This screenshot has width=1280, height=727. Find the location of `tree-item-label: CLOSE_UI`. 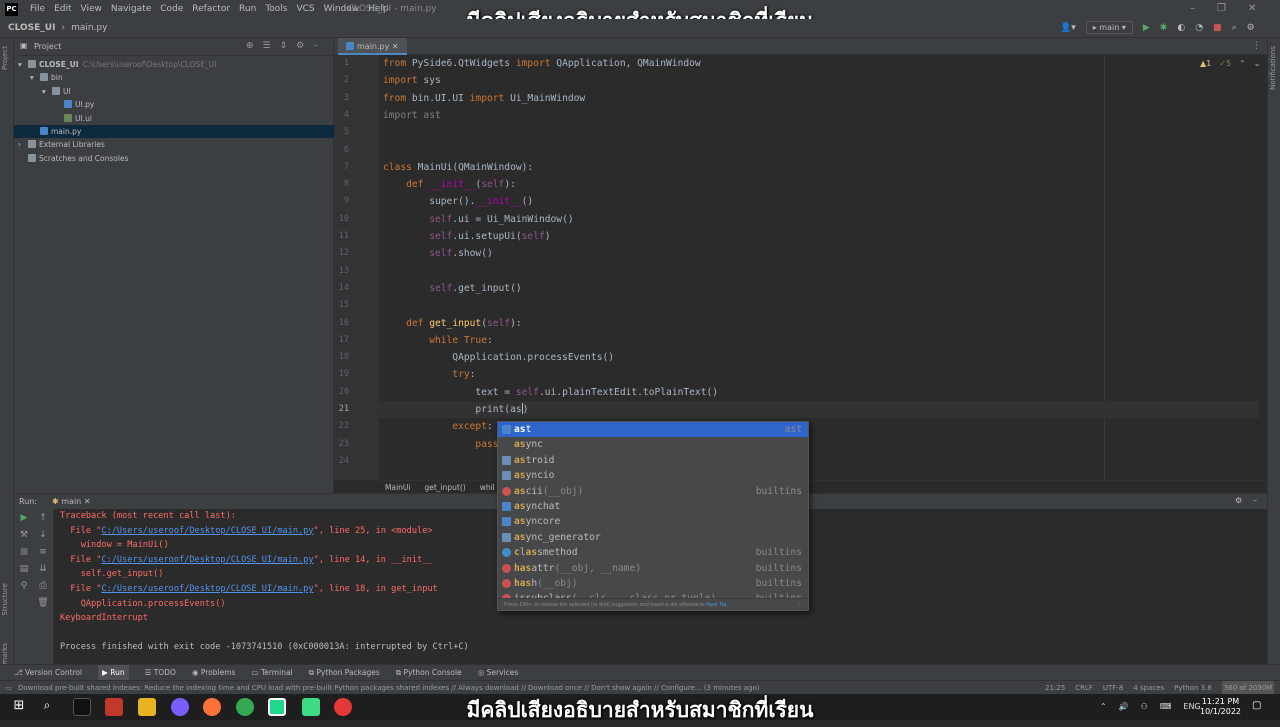

tree-item-label: CLOSE_UI is located at coordinates (59, 64).